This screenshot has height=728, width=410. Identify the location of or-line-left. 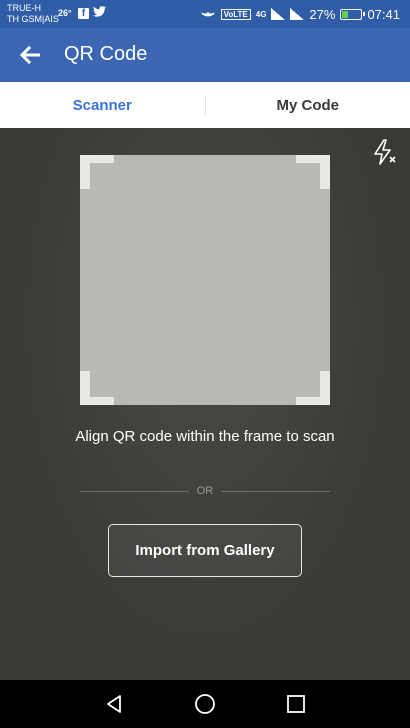
(134, 491).